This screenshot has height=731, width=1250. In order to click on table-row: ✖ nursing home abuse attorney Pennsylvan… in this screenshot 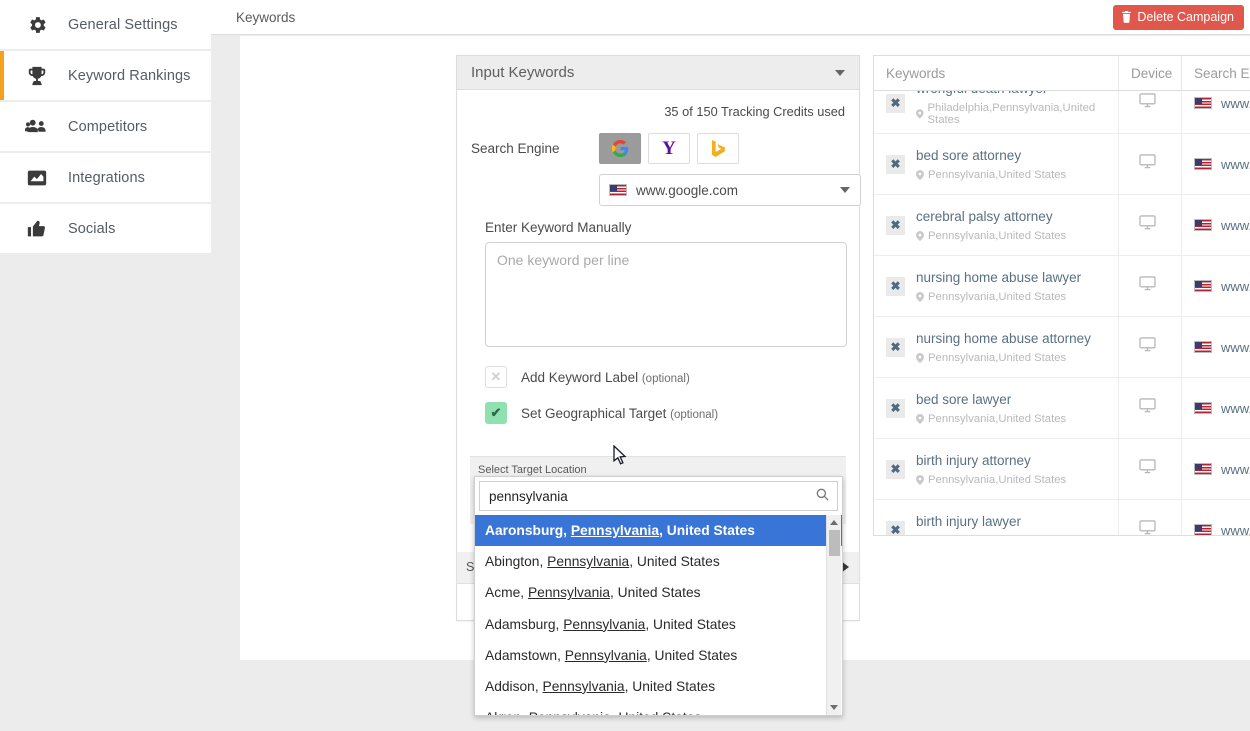, I will do `click(1062, 347)`.